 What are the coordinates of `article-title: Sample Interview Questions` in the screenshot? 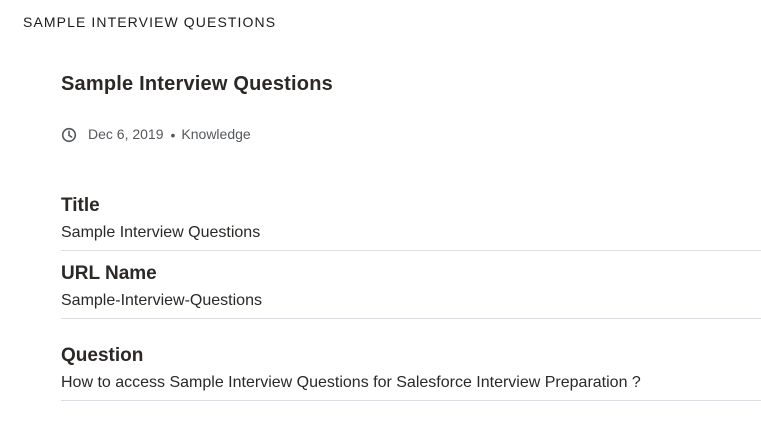 It's located at (197, 84).